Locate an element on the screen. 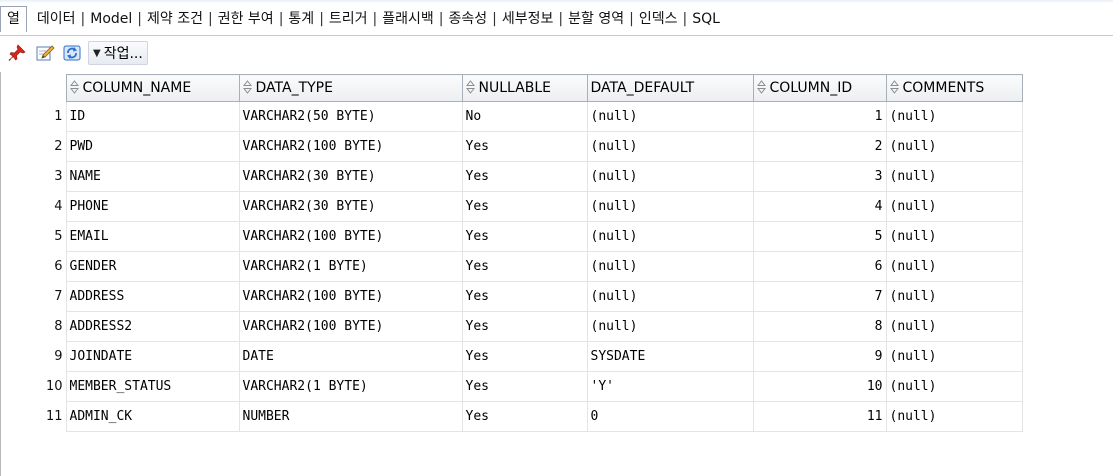 The image size is (1113, 476). cell-column-name: PWD is located at coordinates (152, 146).